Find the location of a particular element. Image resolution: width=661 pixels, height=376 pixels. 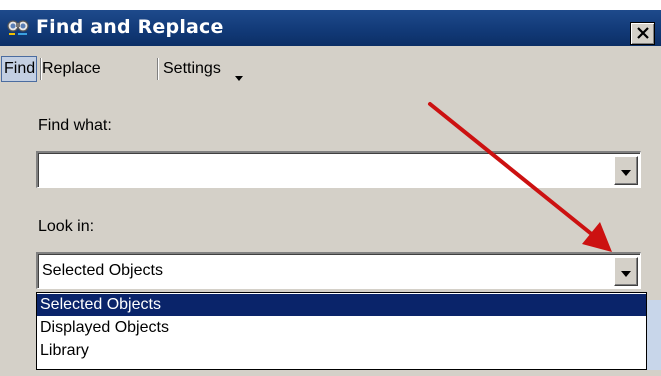

binoculars-icon is located at coordinates (19, 28).